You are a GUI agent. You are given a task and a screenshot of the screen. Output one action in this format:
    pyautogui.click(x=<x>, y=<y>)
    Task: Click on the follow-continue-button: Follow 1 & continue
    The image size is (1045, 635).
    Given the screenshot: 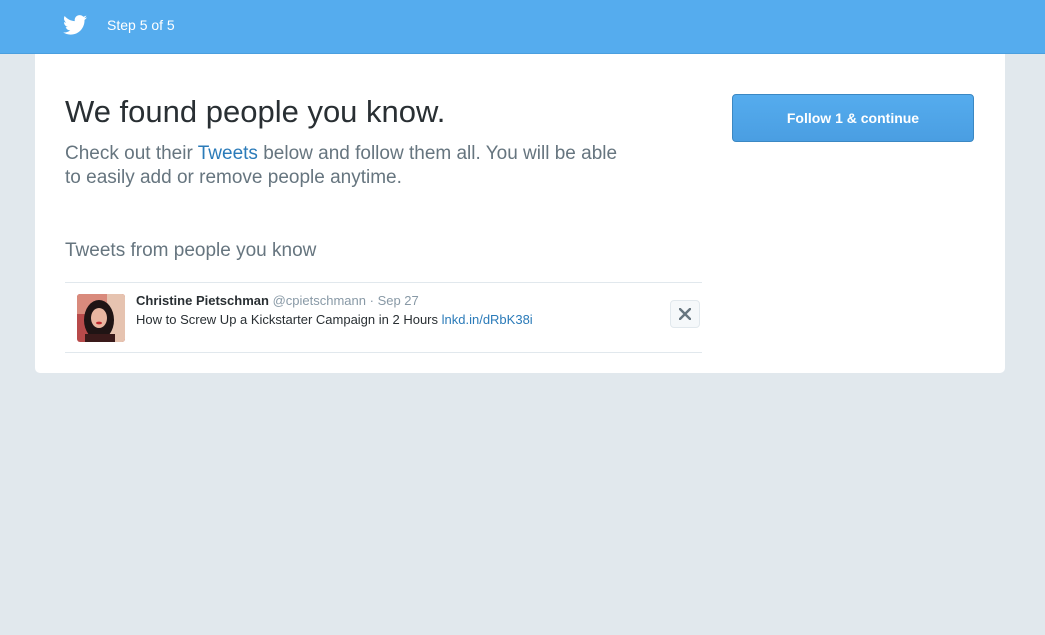 What is the action you would take?
    pyautogui.click(x=853, y=118)
    